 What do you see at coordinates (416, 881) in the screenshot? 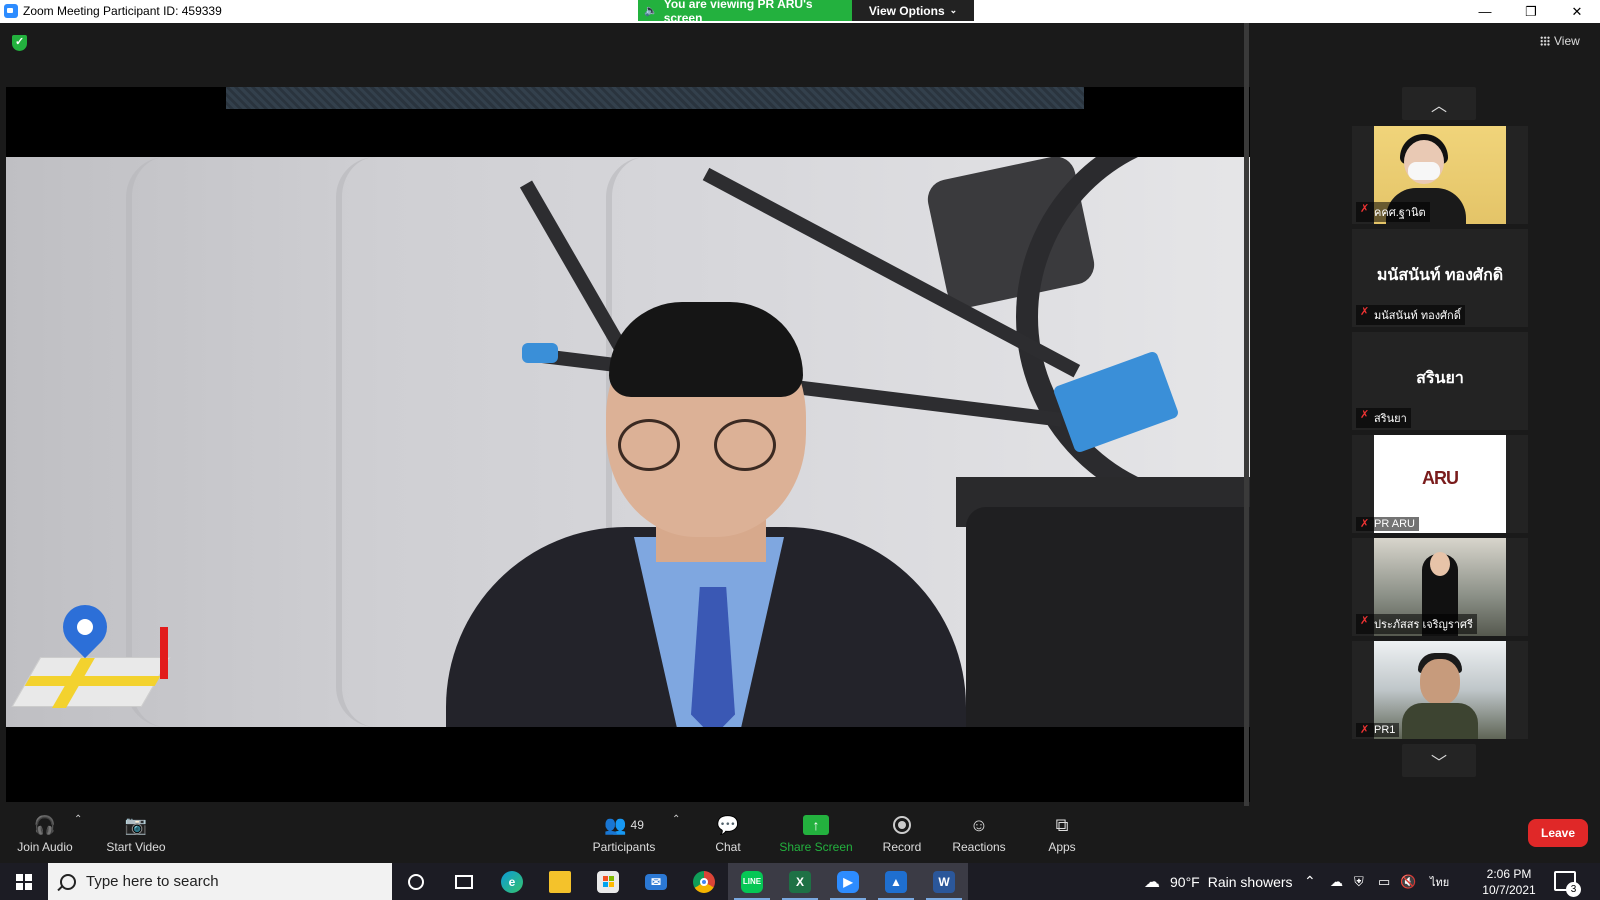
I see `cortana-icon` at bounding box center [416, 881].